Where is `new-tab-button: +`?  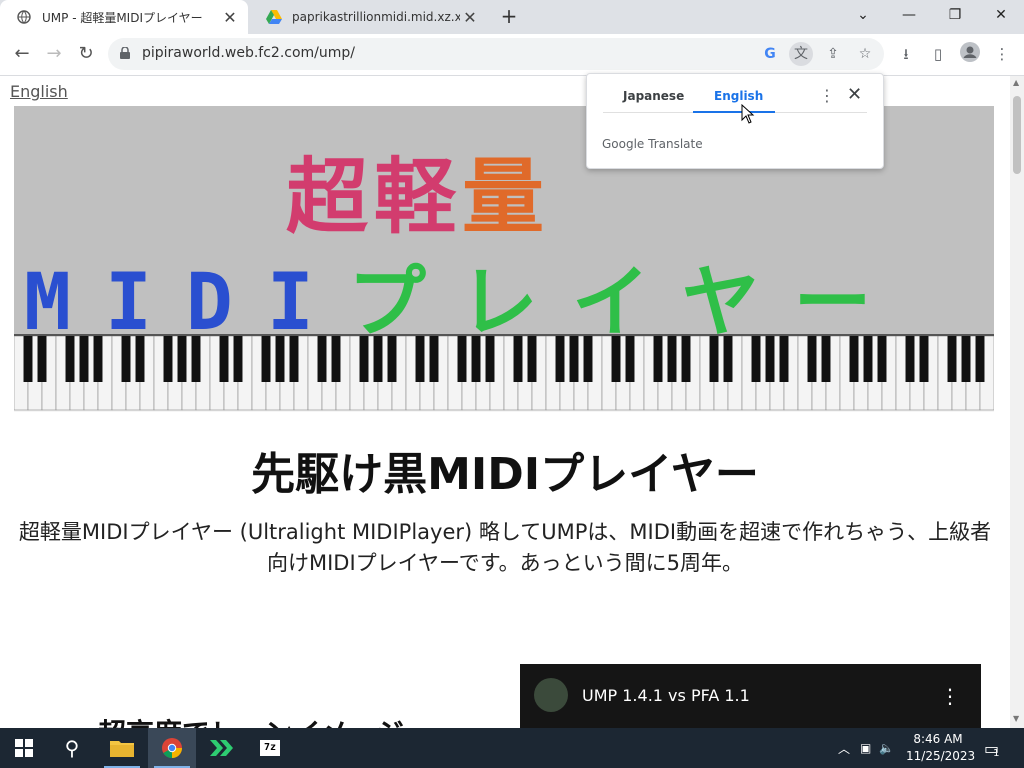 new-tab-button: + is located at coordinates (509, 17).